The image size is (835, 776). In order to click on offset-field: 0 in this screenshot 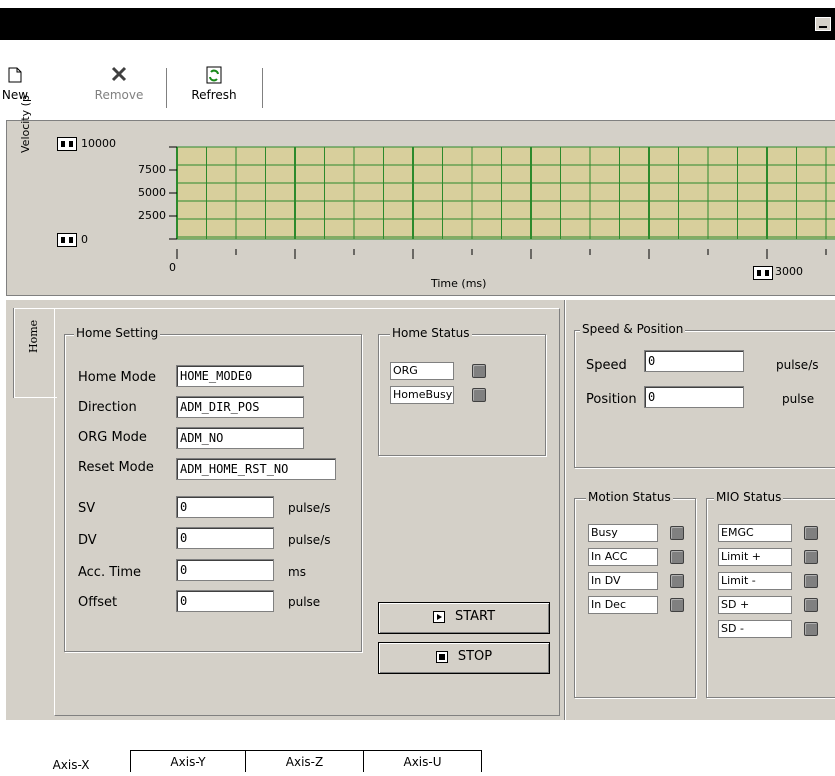, I will do `click(225, 601)`.